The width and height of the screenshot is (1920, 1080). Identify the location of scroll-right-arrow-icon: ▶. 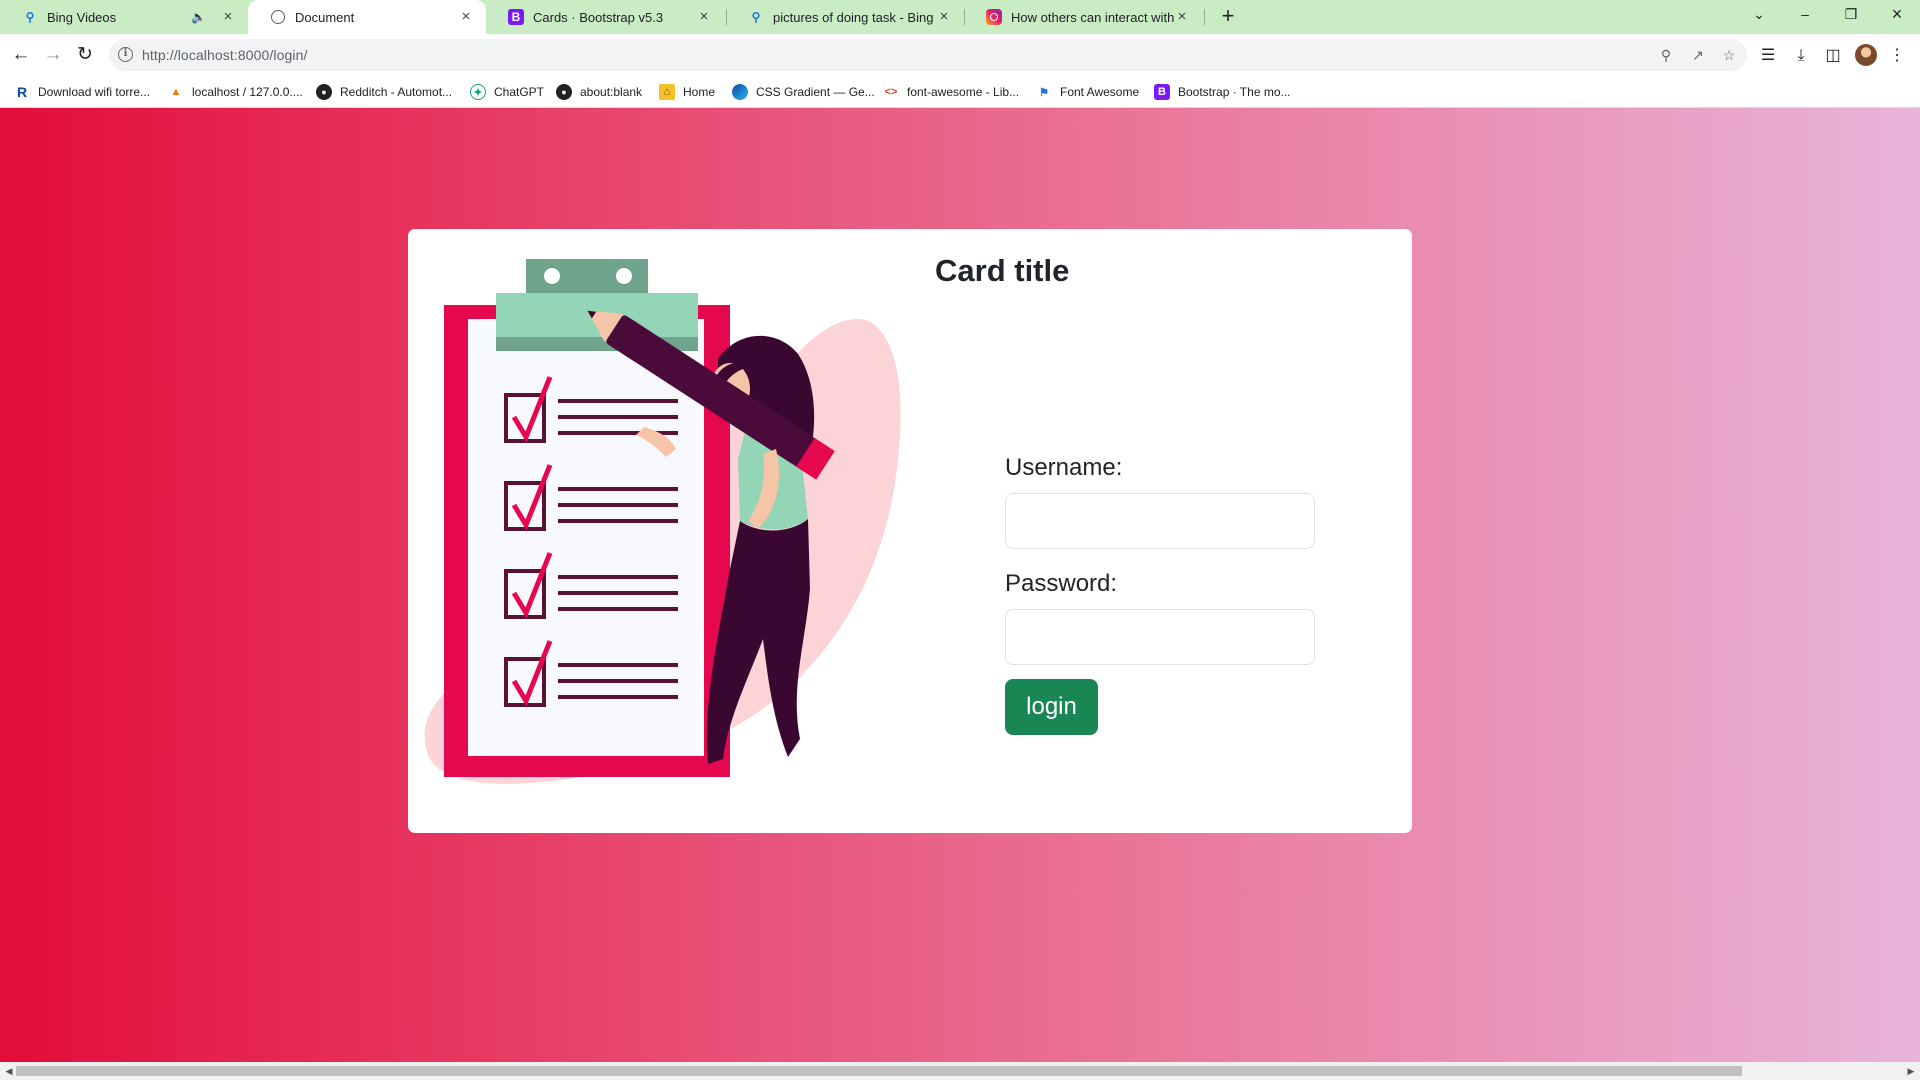
(1911, 1071).